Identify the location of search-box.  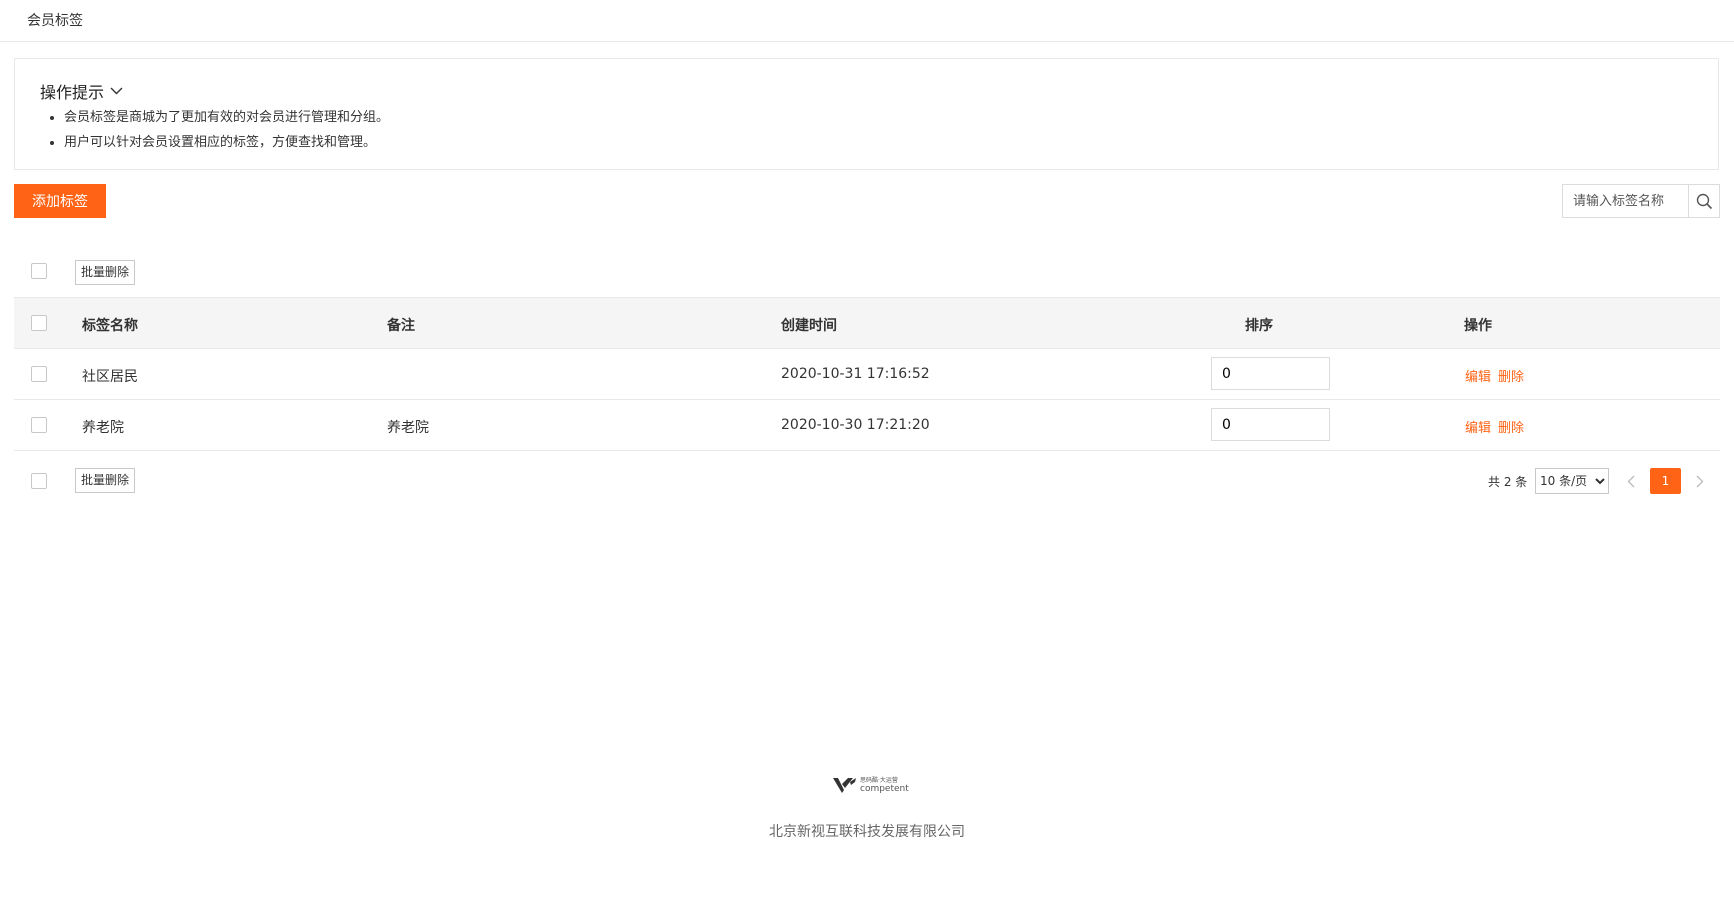
(1641, 201).